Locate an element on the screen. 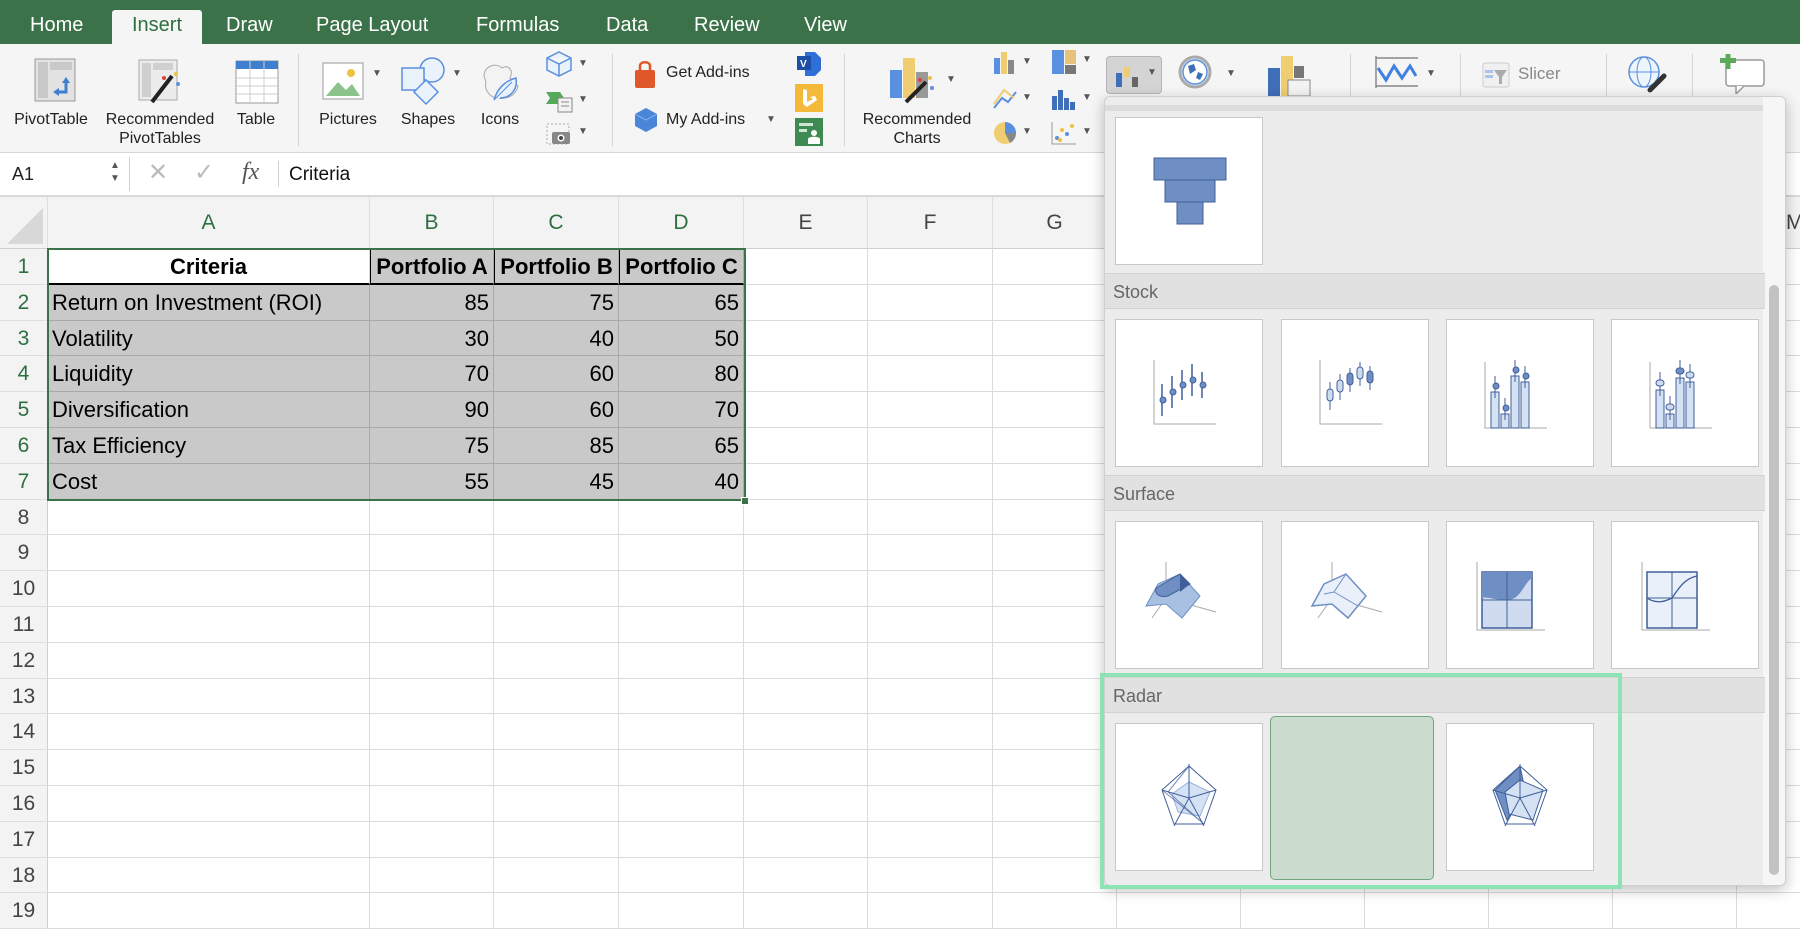 Image resolution: width=1800 pixels, height=939 pixels. line-chart-dropdown-icon: ▼ is located at coordinates (1027, 97).